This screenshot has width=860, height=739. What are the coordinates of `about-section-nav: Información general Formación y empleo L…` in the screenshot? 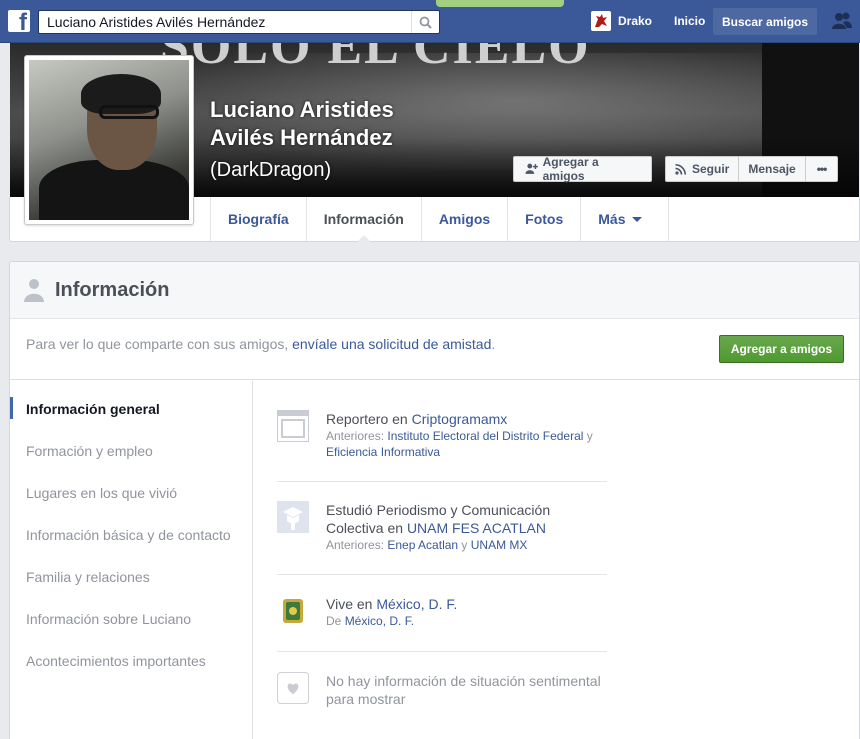 It's located at (131, 560).